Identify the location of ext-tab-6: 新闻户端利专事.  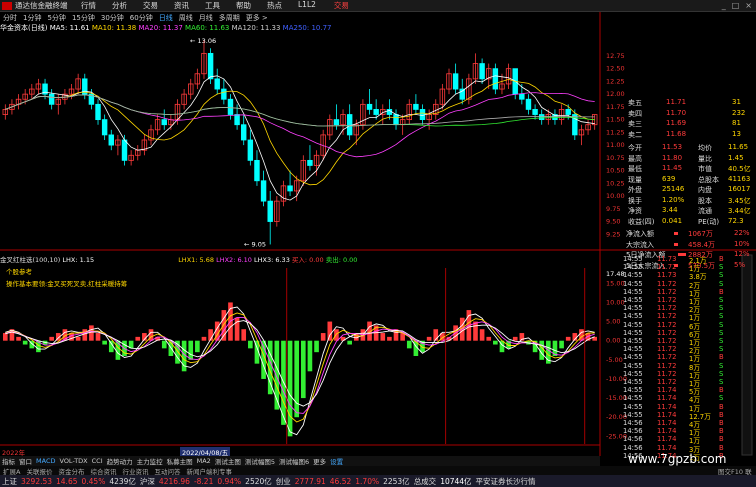
(209, 471).